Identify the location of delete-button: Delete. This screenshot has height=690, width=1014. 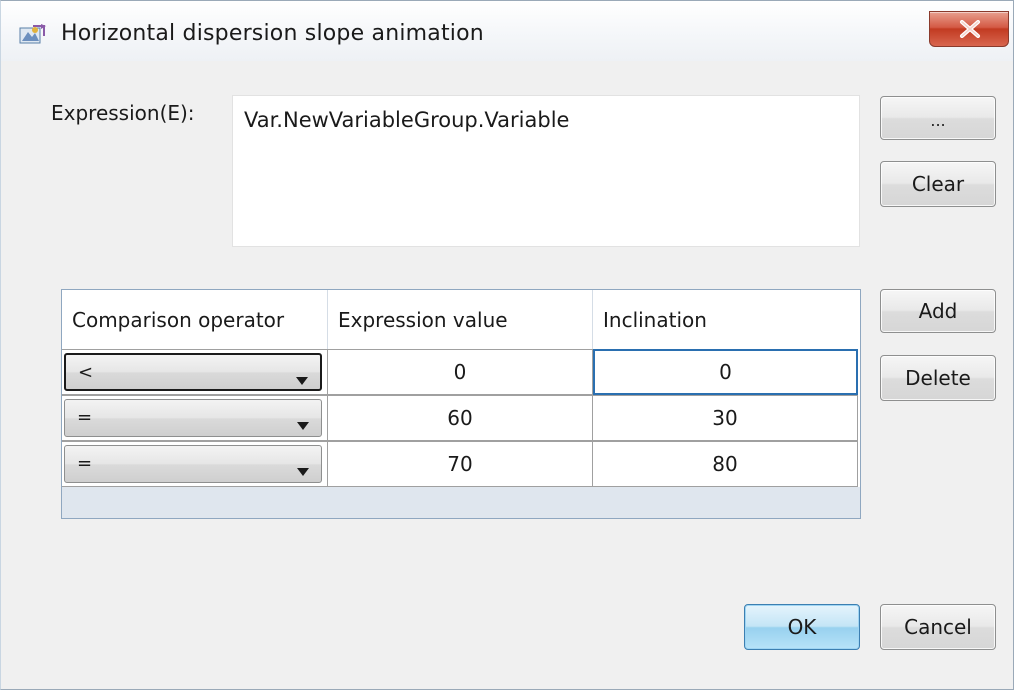
(938, 378).